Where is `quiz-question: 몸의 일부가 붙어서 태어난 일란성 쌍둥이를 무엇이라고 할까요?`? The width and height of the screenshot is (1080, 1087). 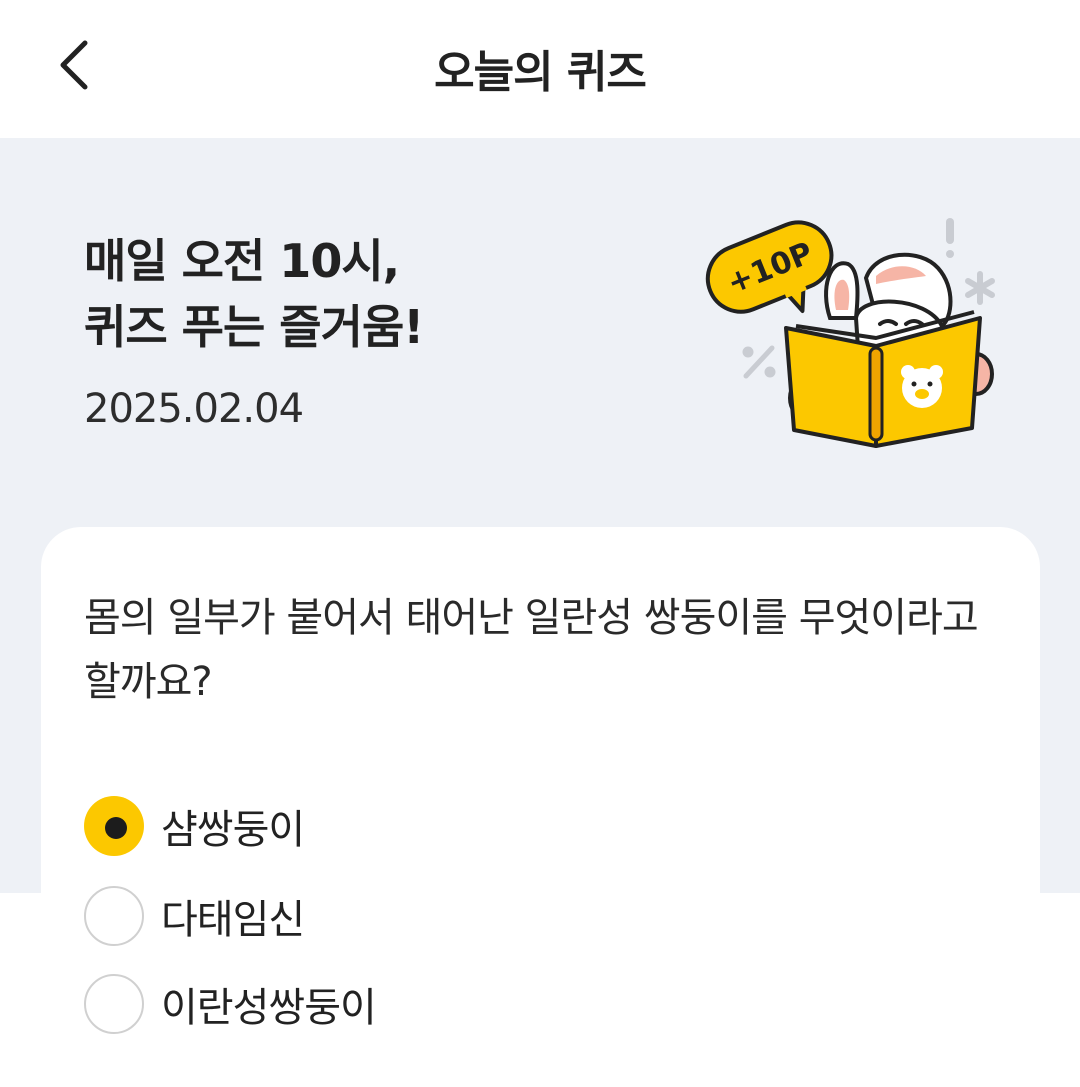
quiz-question: 몸의 일부가 붙어서 태어난 일란성 쌍둥이를 무엇이라고 할까요? is located at coordinates (531, 650).